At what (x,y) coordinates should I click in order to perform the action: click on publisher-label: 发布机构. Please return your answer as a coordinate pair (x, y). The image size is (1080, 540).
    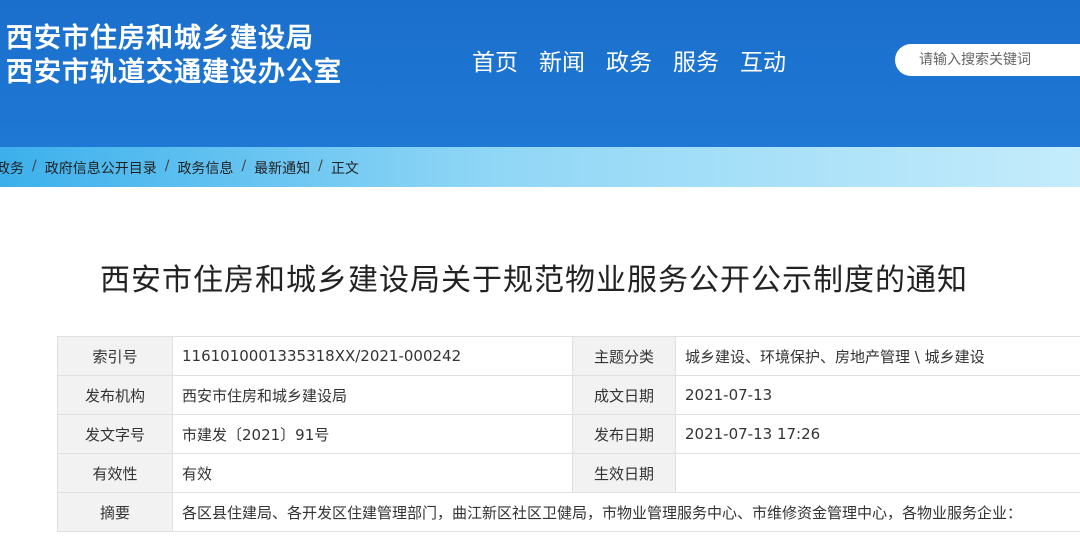
    Looking at the image, I should click on (115, 395).